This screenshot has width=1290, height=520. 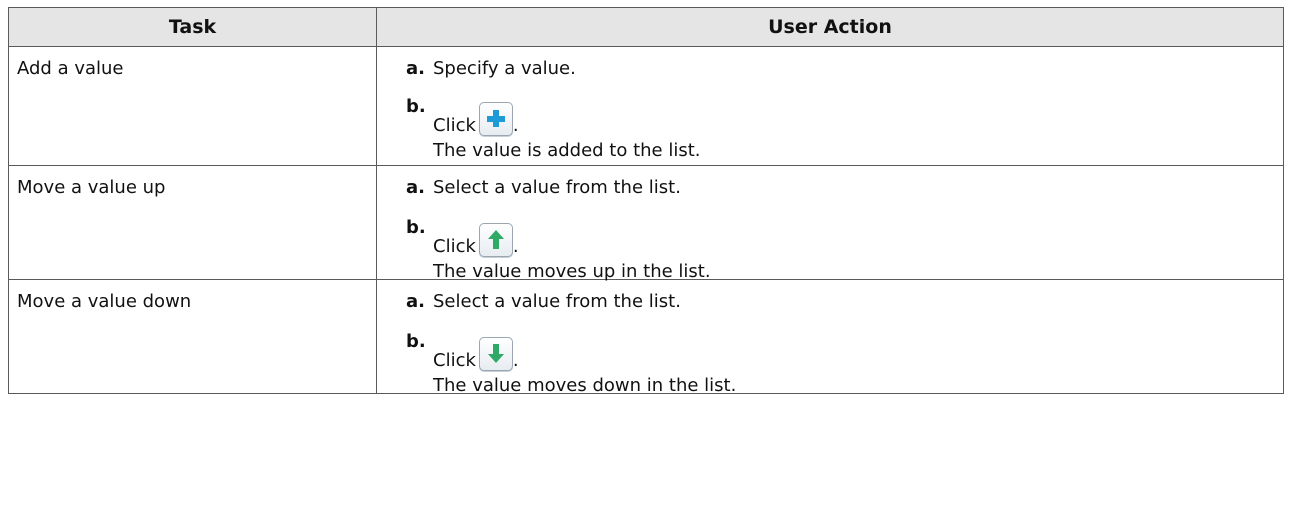 I want to click on task-cell-move-up: Move a value up, so click(x=192, y=222).